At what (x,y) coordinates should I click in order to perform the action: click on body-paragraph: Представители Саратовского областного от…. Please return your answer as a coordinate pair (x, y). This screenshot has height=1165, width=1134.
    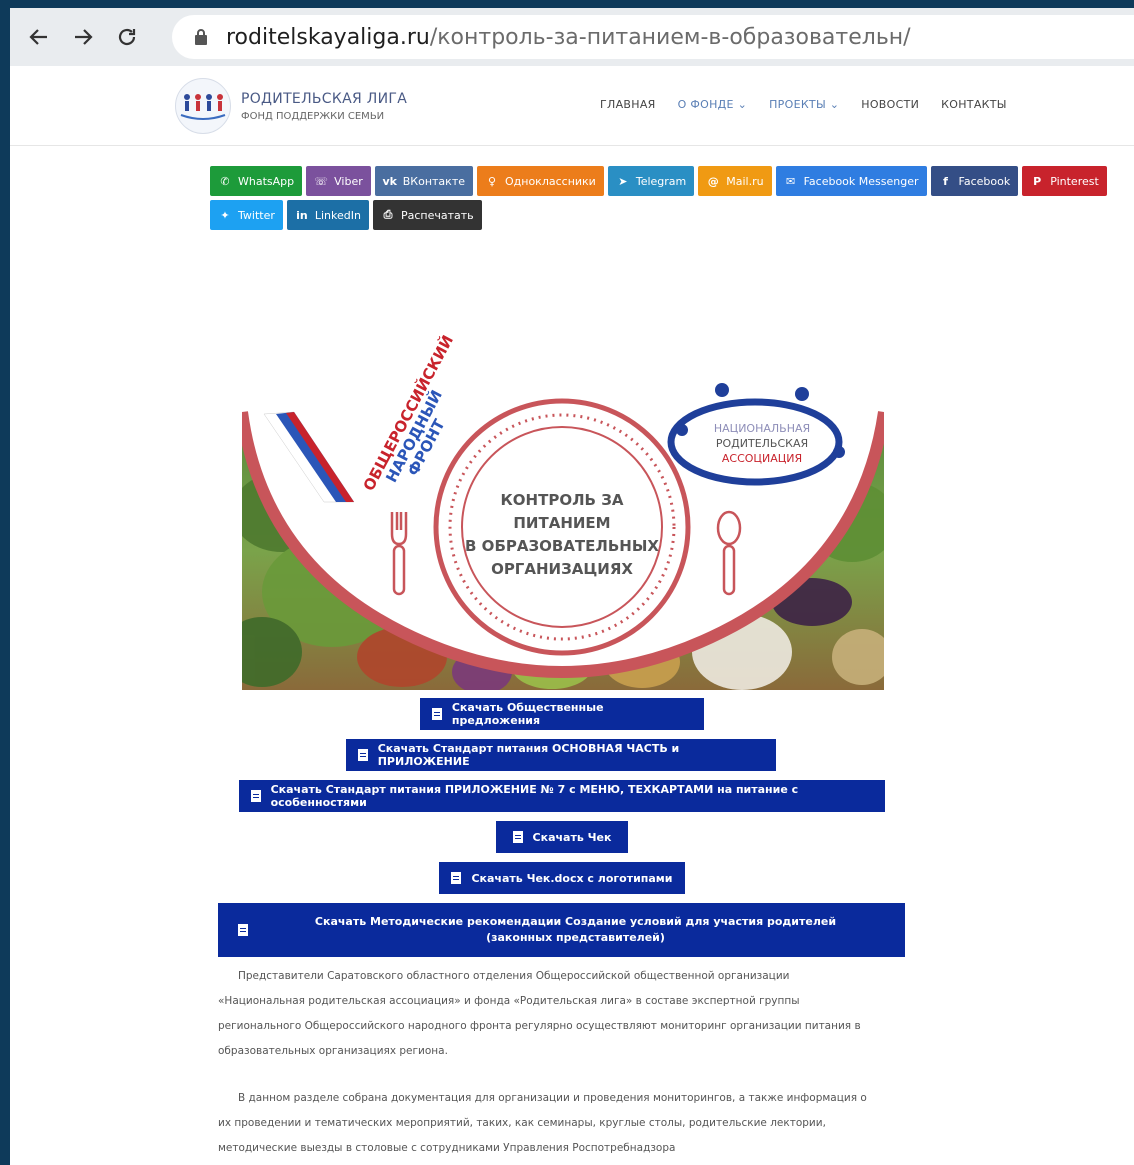
    Looking at the image, I should click on (539, 1013).